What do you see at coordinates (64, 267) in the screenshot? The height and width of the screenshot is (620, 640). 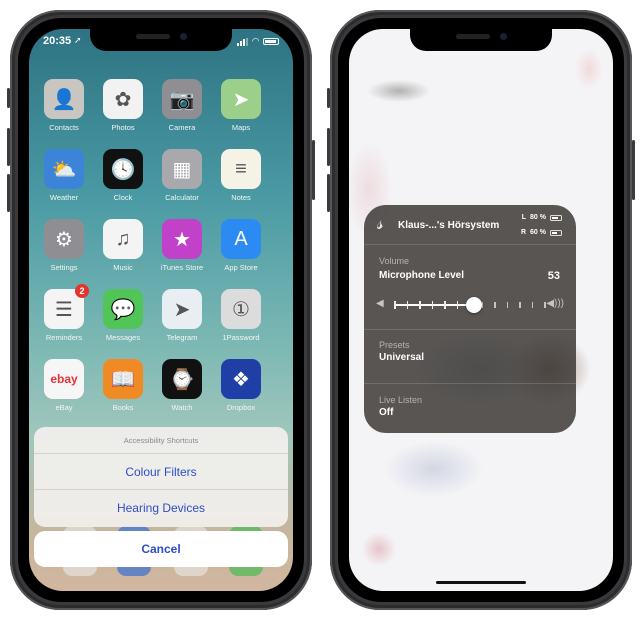 I see `app-label: Settings` at bounding box center [64, 267].